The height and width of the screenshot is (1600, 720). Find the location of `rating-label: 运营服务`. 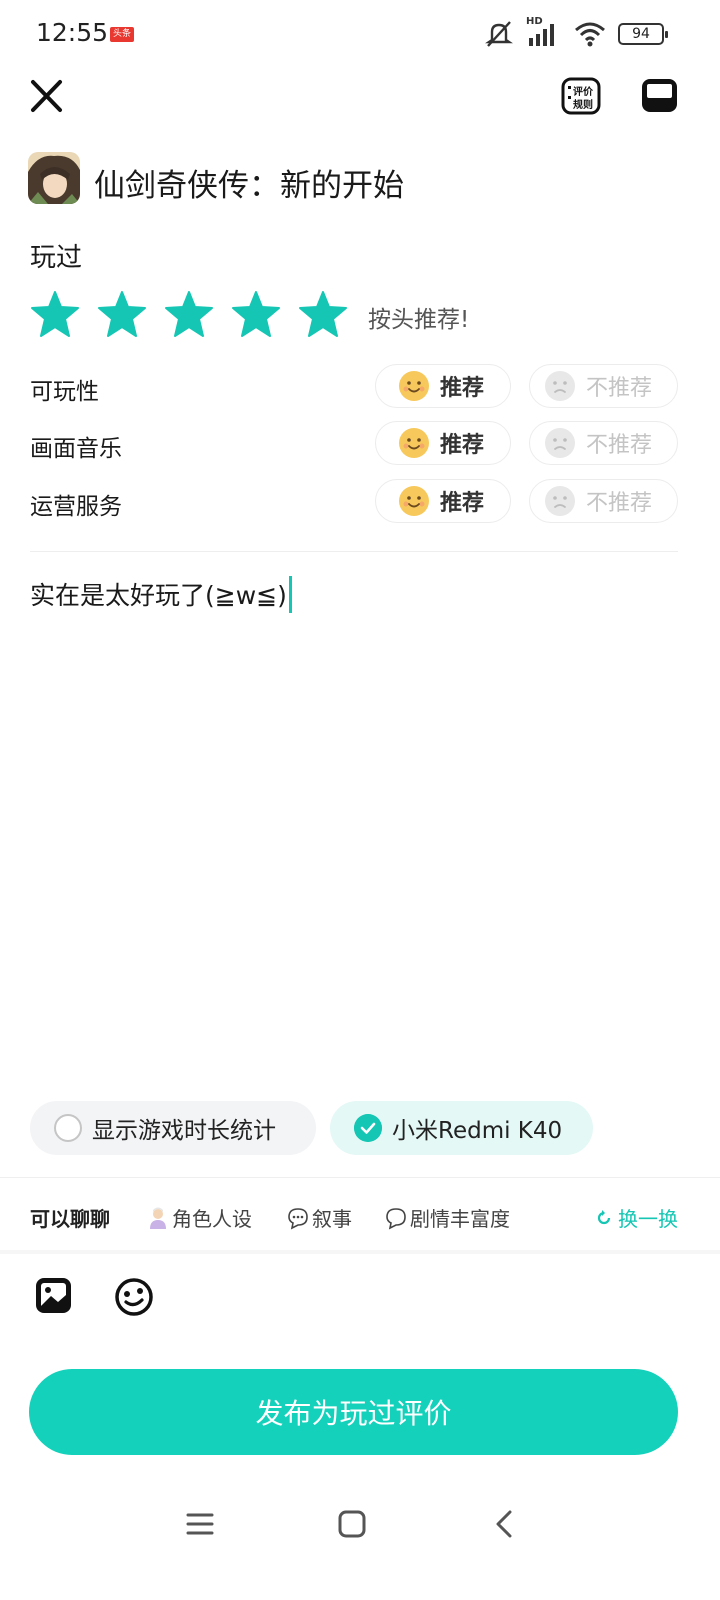

rating-label: 运营服务 is located at coordinates (76, 507).